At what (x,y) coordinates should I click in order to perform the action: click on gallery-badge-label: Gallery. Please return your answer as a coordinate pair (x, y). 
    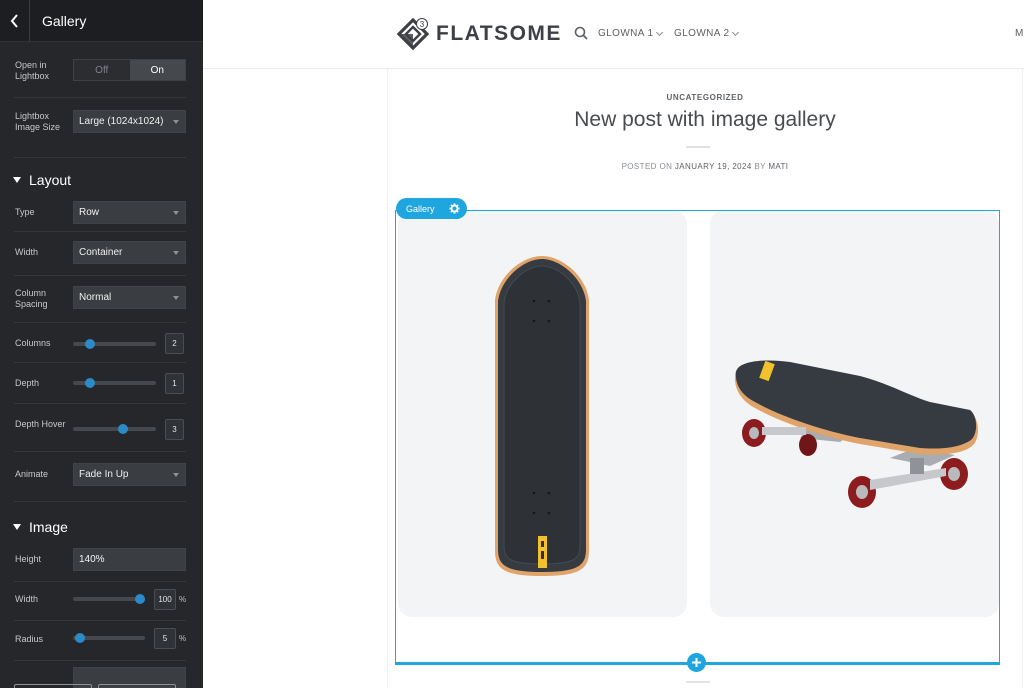
    Looking at the image, I should click on (420, 208).